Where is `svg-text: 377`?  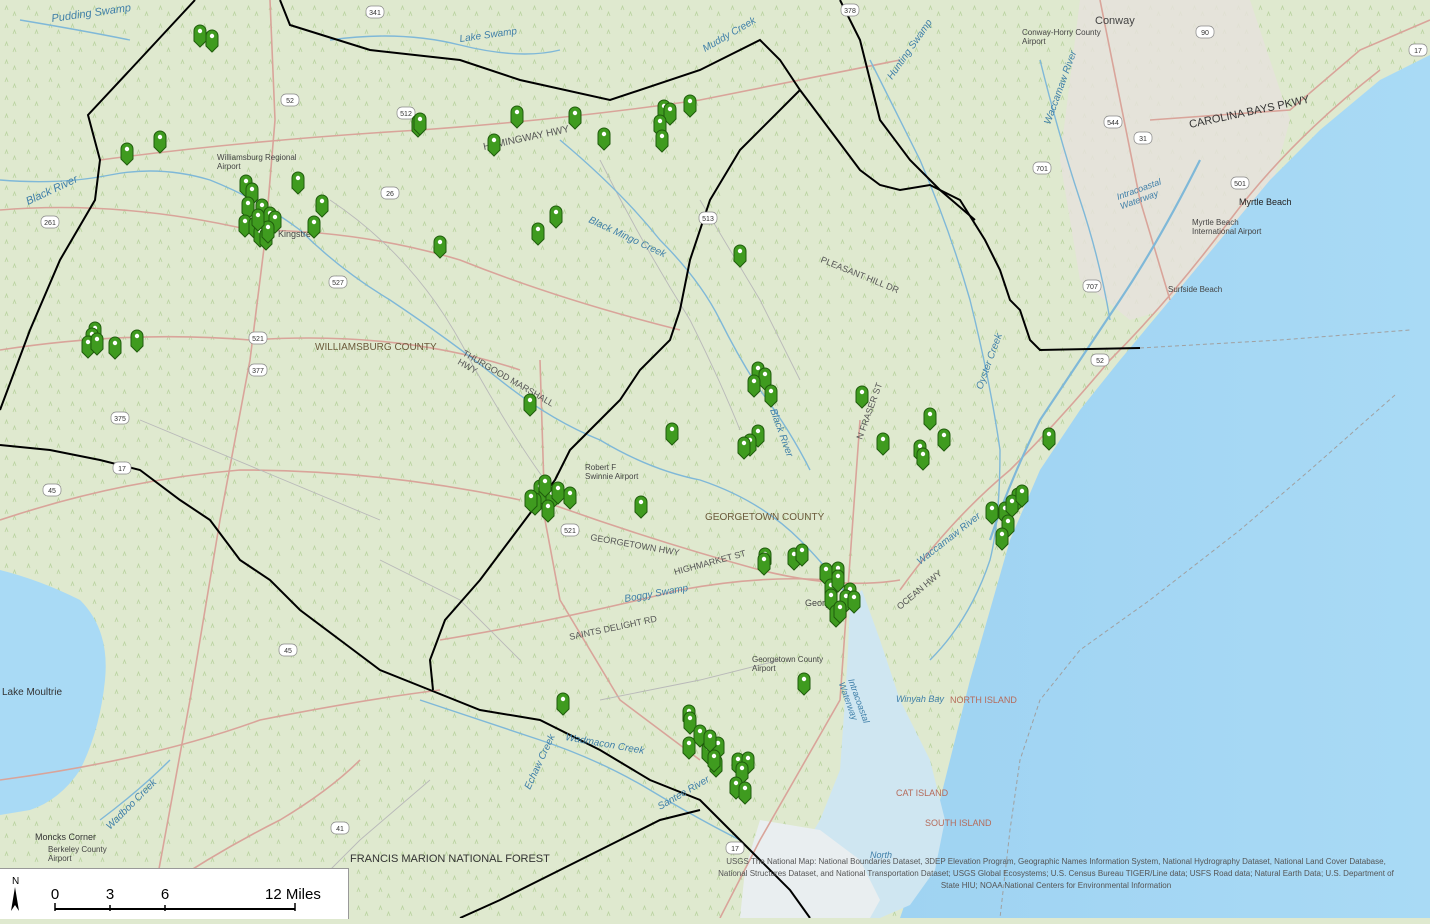 svg-text: 377 is located at coordinates (258, 371).